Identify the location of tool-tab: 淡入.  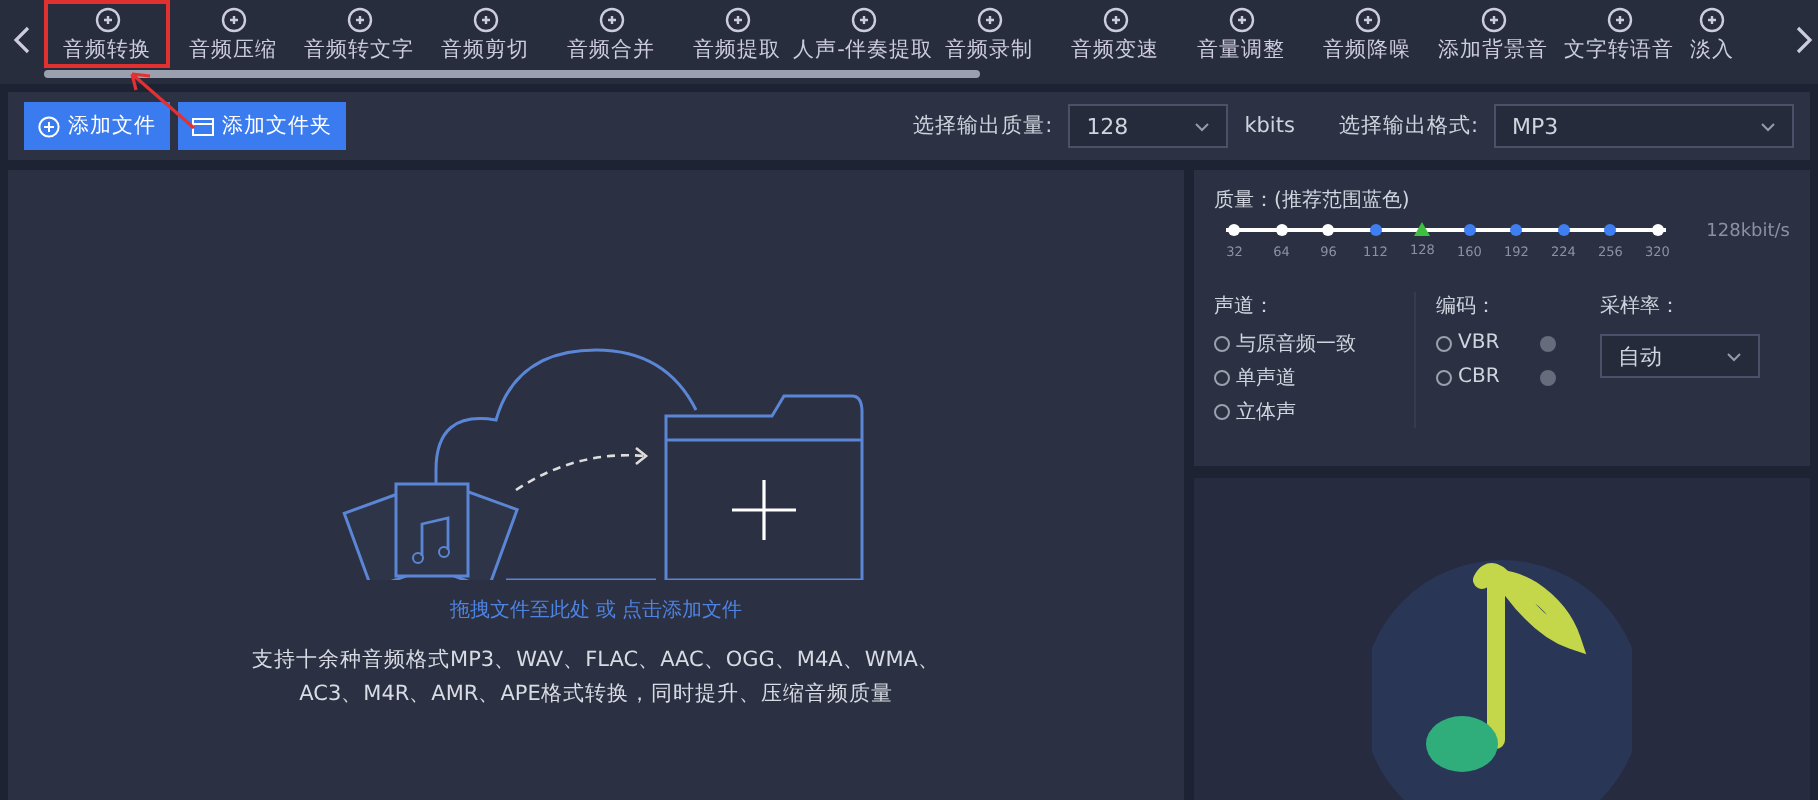
(1712, 34).